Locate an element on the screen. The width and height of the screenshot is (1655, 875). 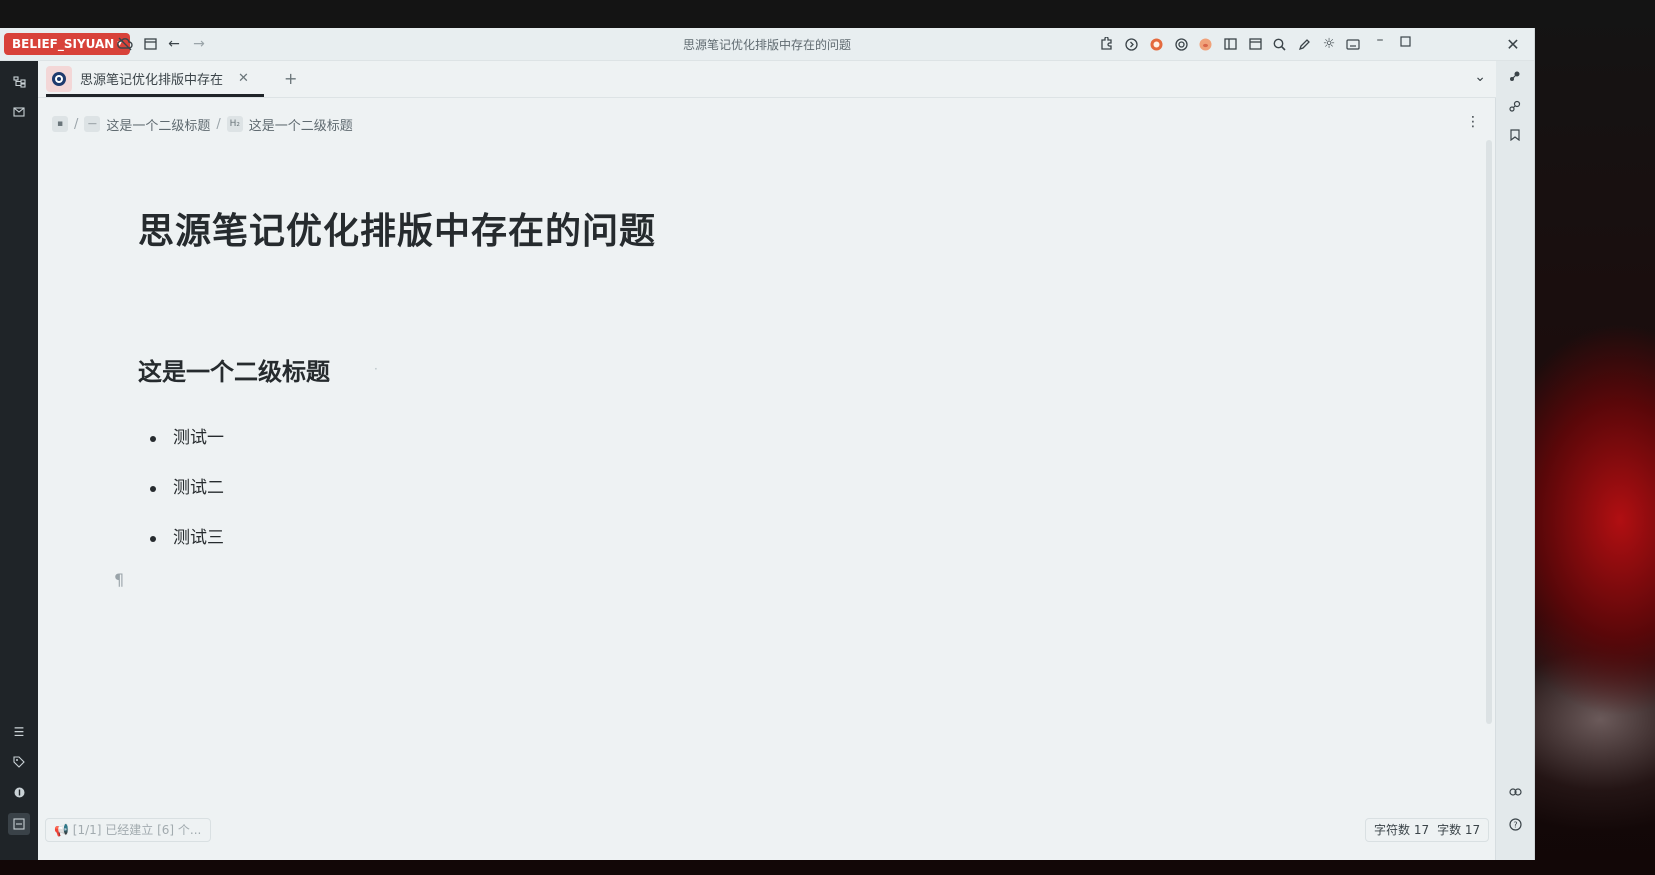
forward-icon: → is located at coordinates (199, 44).